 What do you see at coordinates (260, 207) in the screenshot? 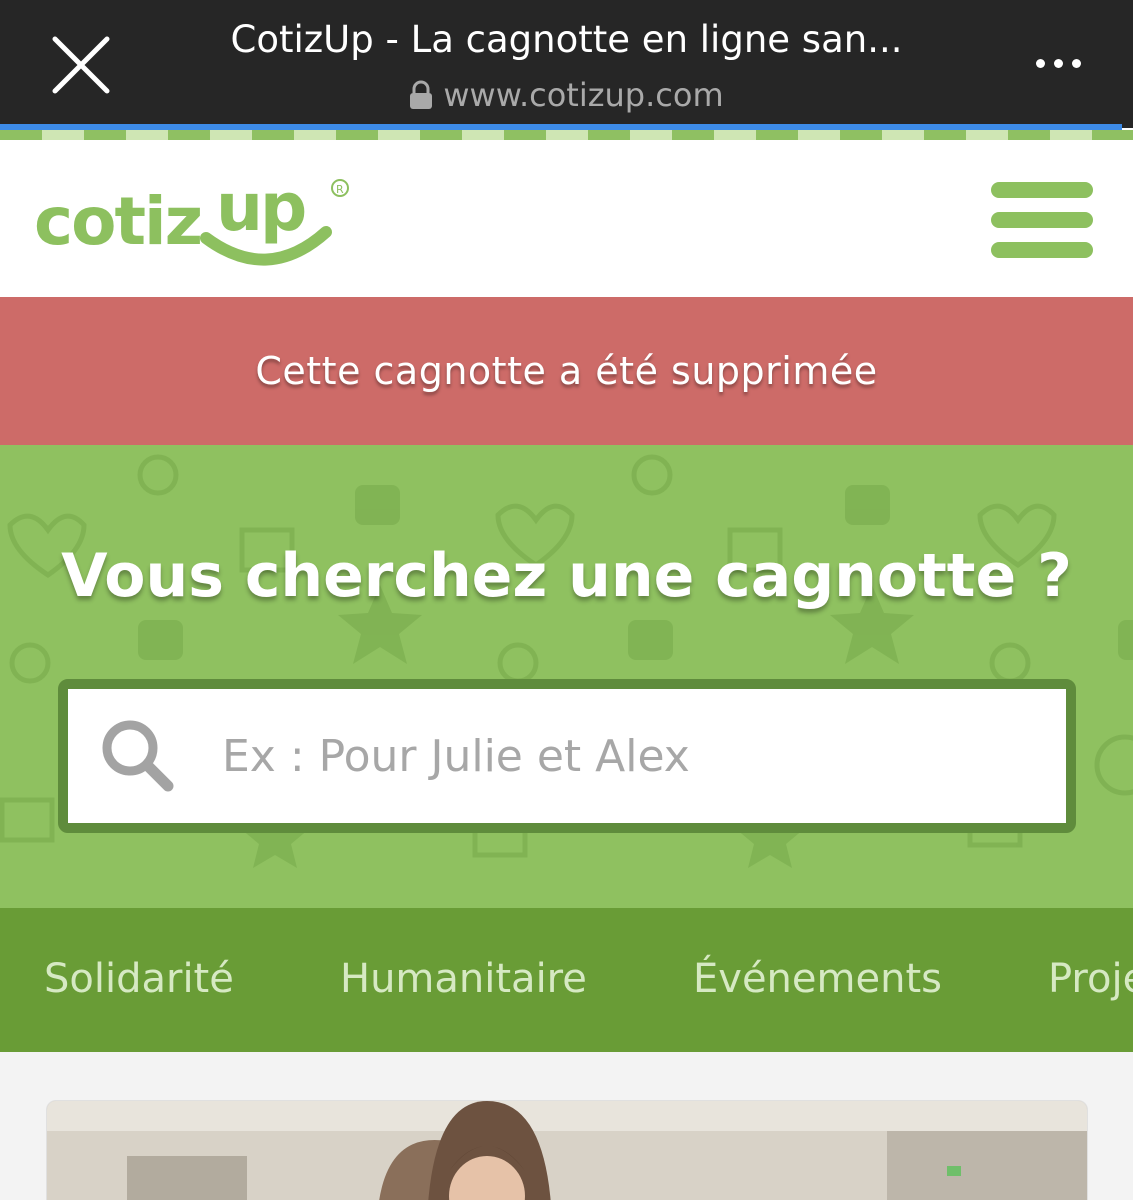
I see `svg-text: up` at bounding box center [260, 207].